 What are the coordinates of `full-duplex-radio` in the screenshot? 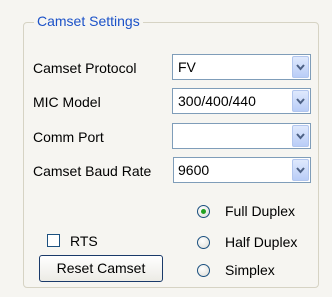 It's located at (203, 211).